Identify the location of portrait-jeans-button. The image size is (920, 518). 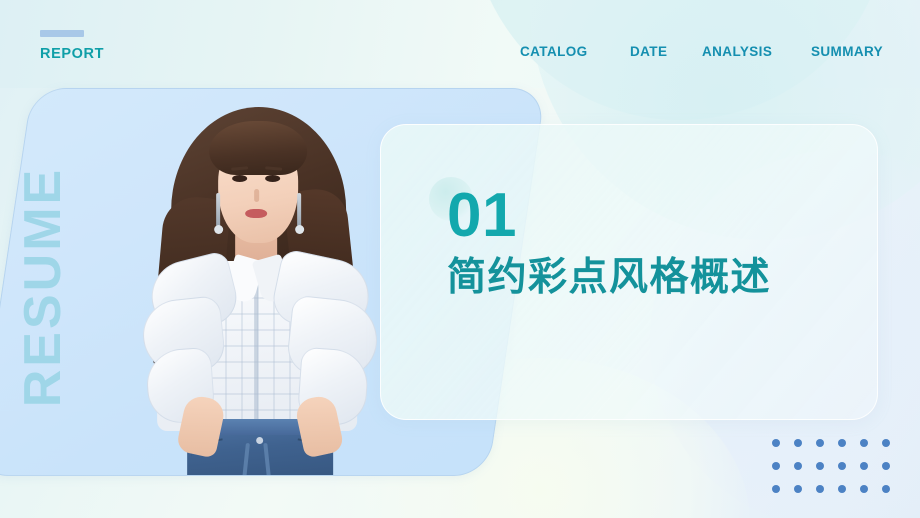
(260, 440).